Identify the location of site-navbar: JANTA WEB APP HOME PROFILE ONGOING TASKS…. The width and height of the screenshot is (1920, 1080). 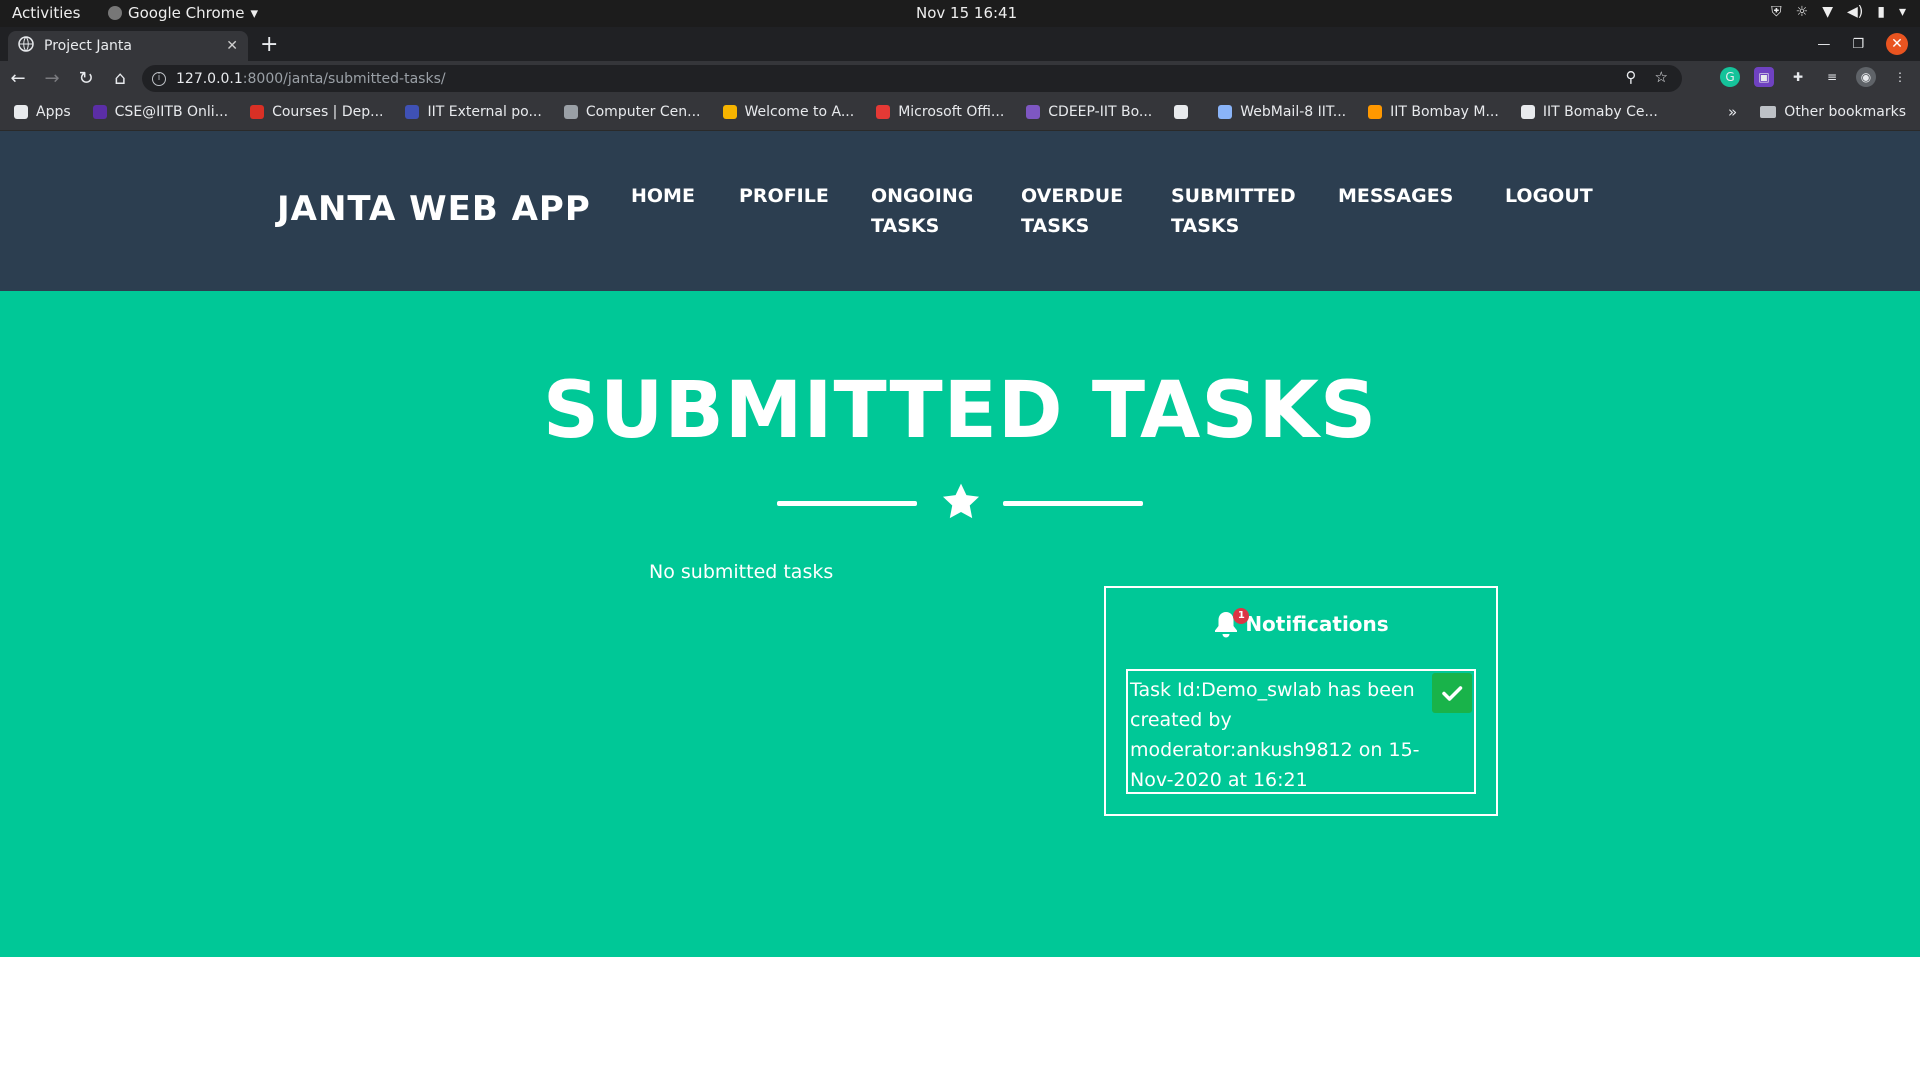
(960, 211).